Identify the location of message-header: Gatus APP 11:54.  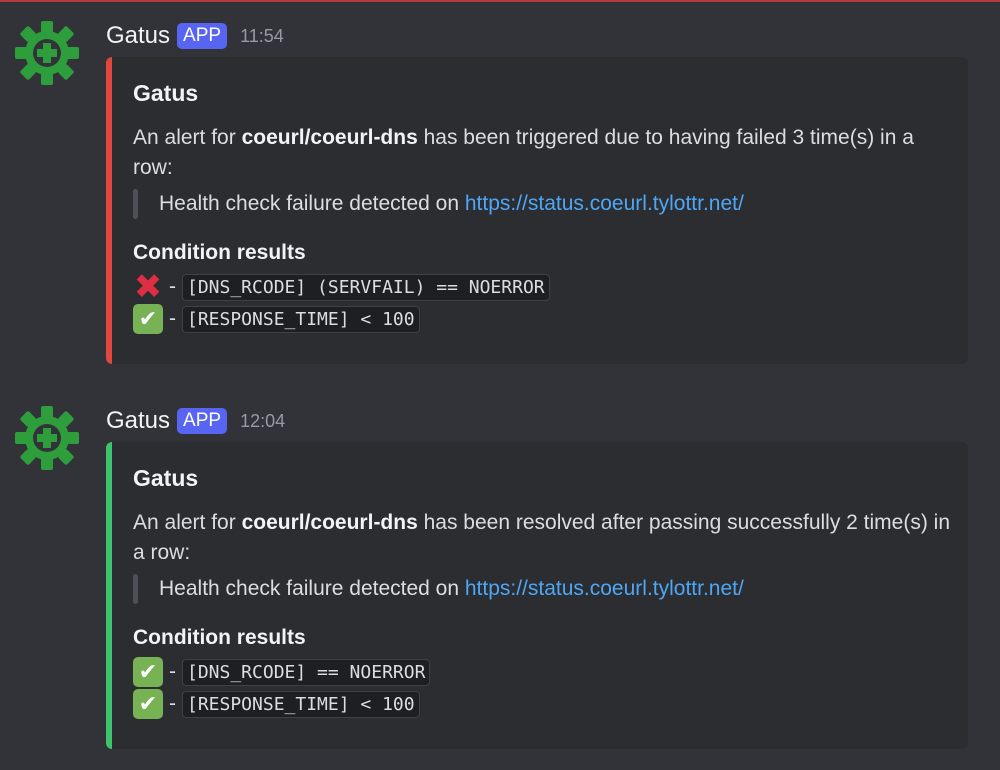
(195, 36).